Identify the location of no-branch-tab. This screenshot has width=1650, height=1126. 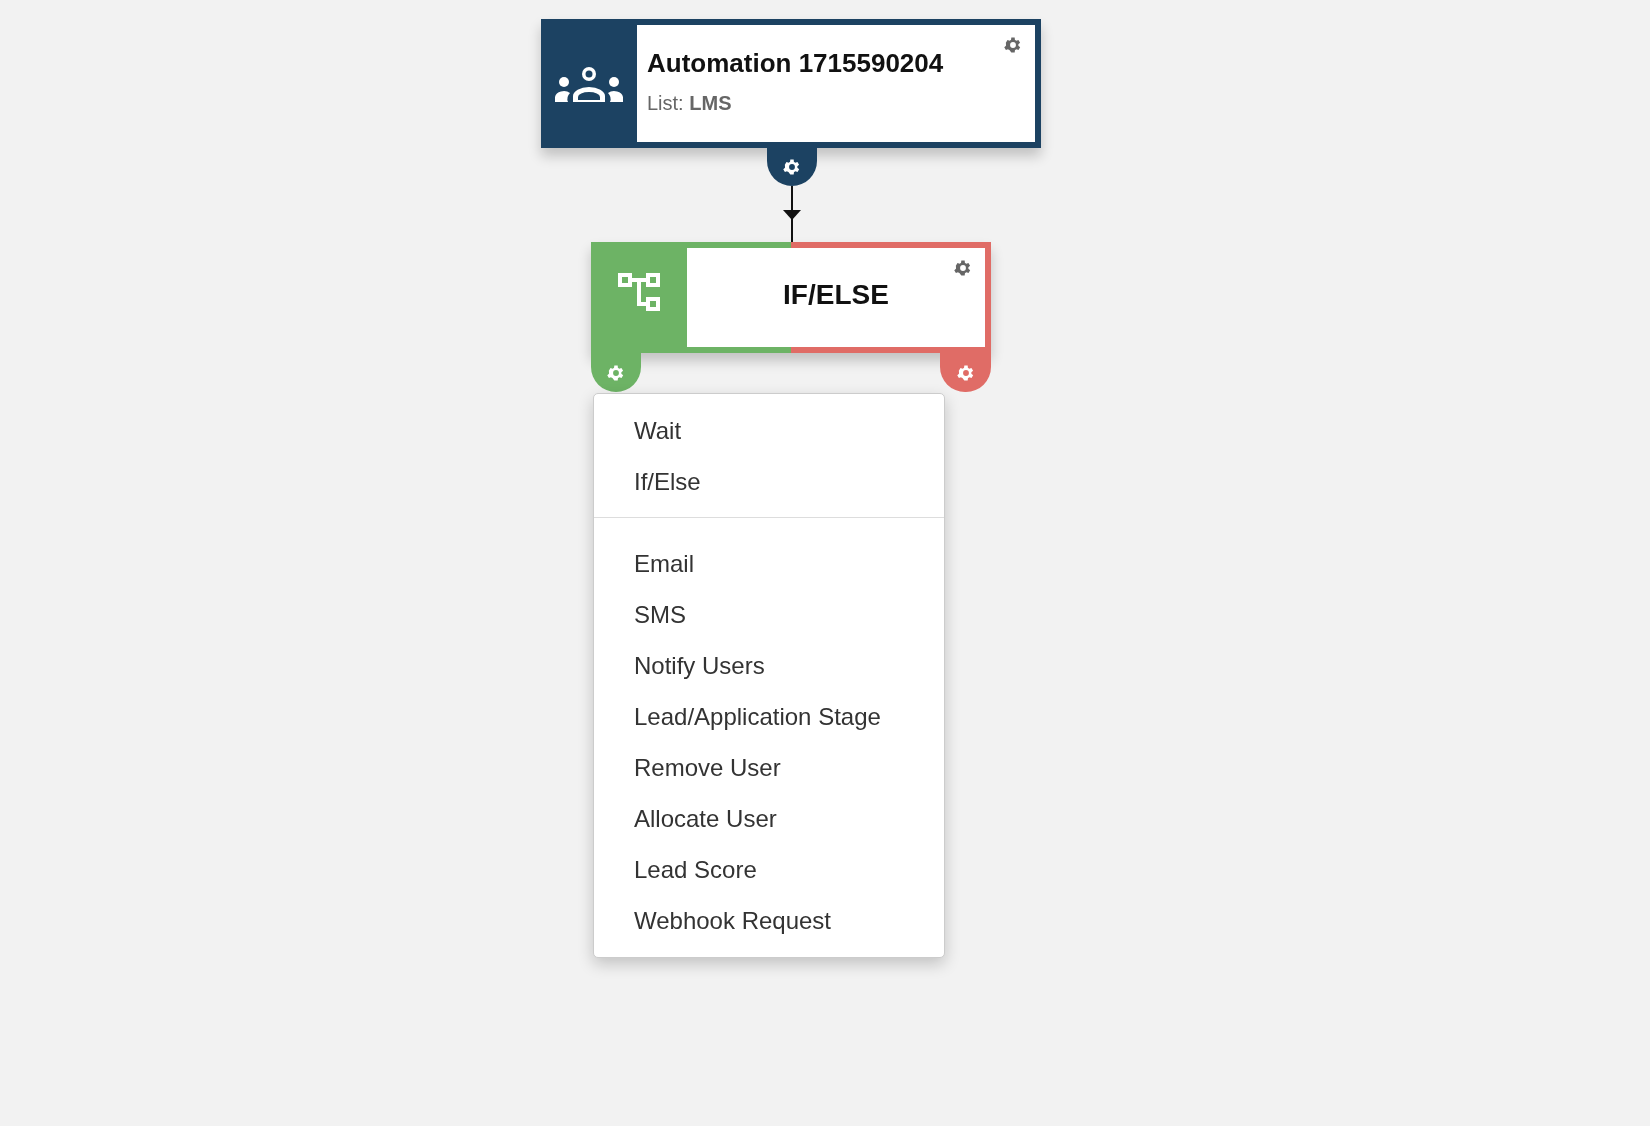
(965, 372).